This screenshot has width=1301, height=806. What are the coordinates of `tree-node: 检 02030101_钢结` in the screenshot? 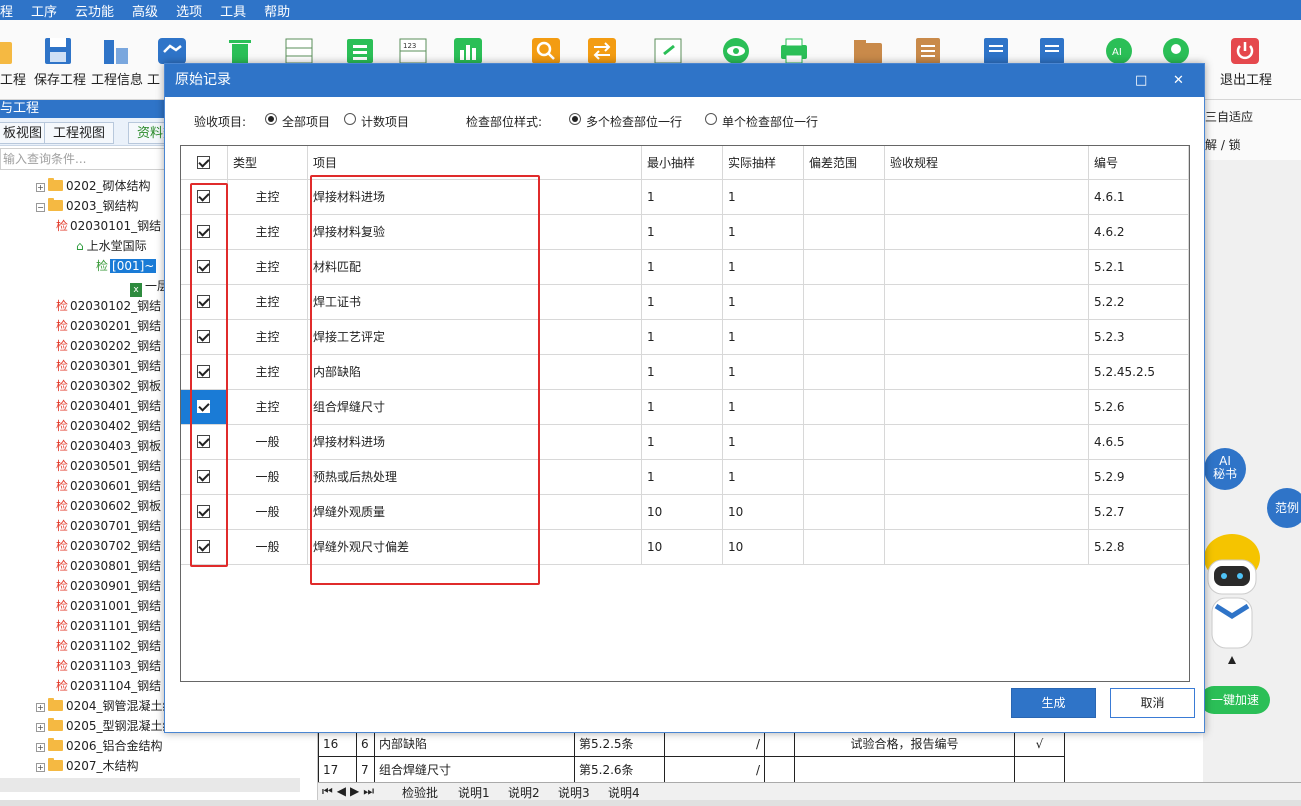 It's located at (108, 226).